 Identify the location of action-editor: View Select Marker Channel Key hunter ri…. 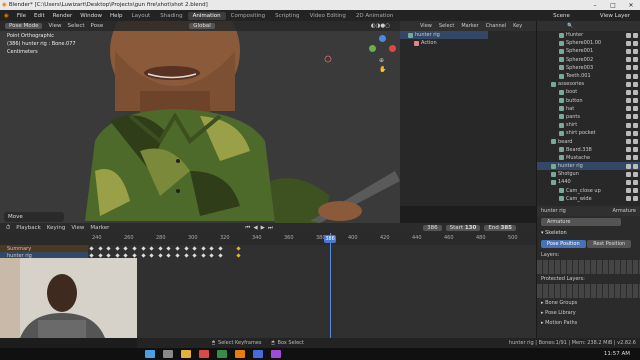
(468, 113).